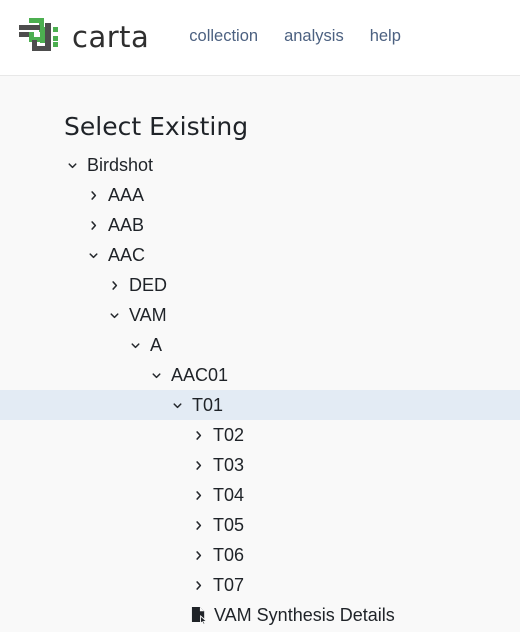  Describe the element at coordinates (156, 126) in the screenshot. I see `page-title: Select Existing` at that location.